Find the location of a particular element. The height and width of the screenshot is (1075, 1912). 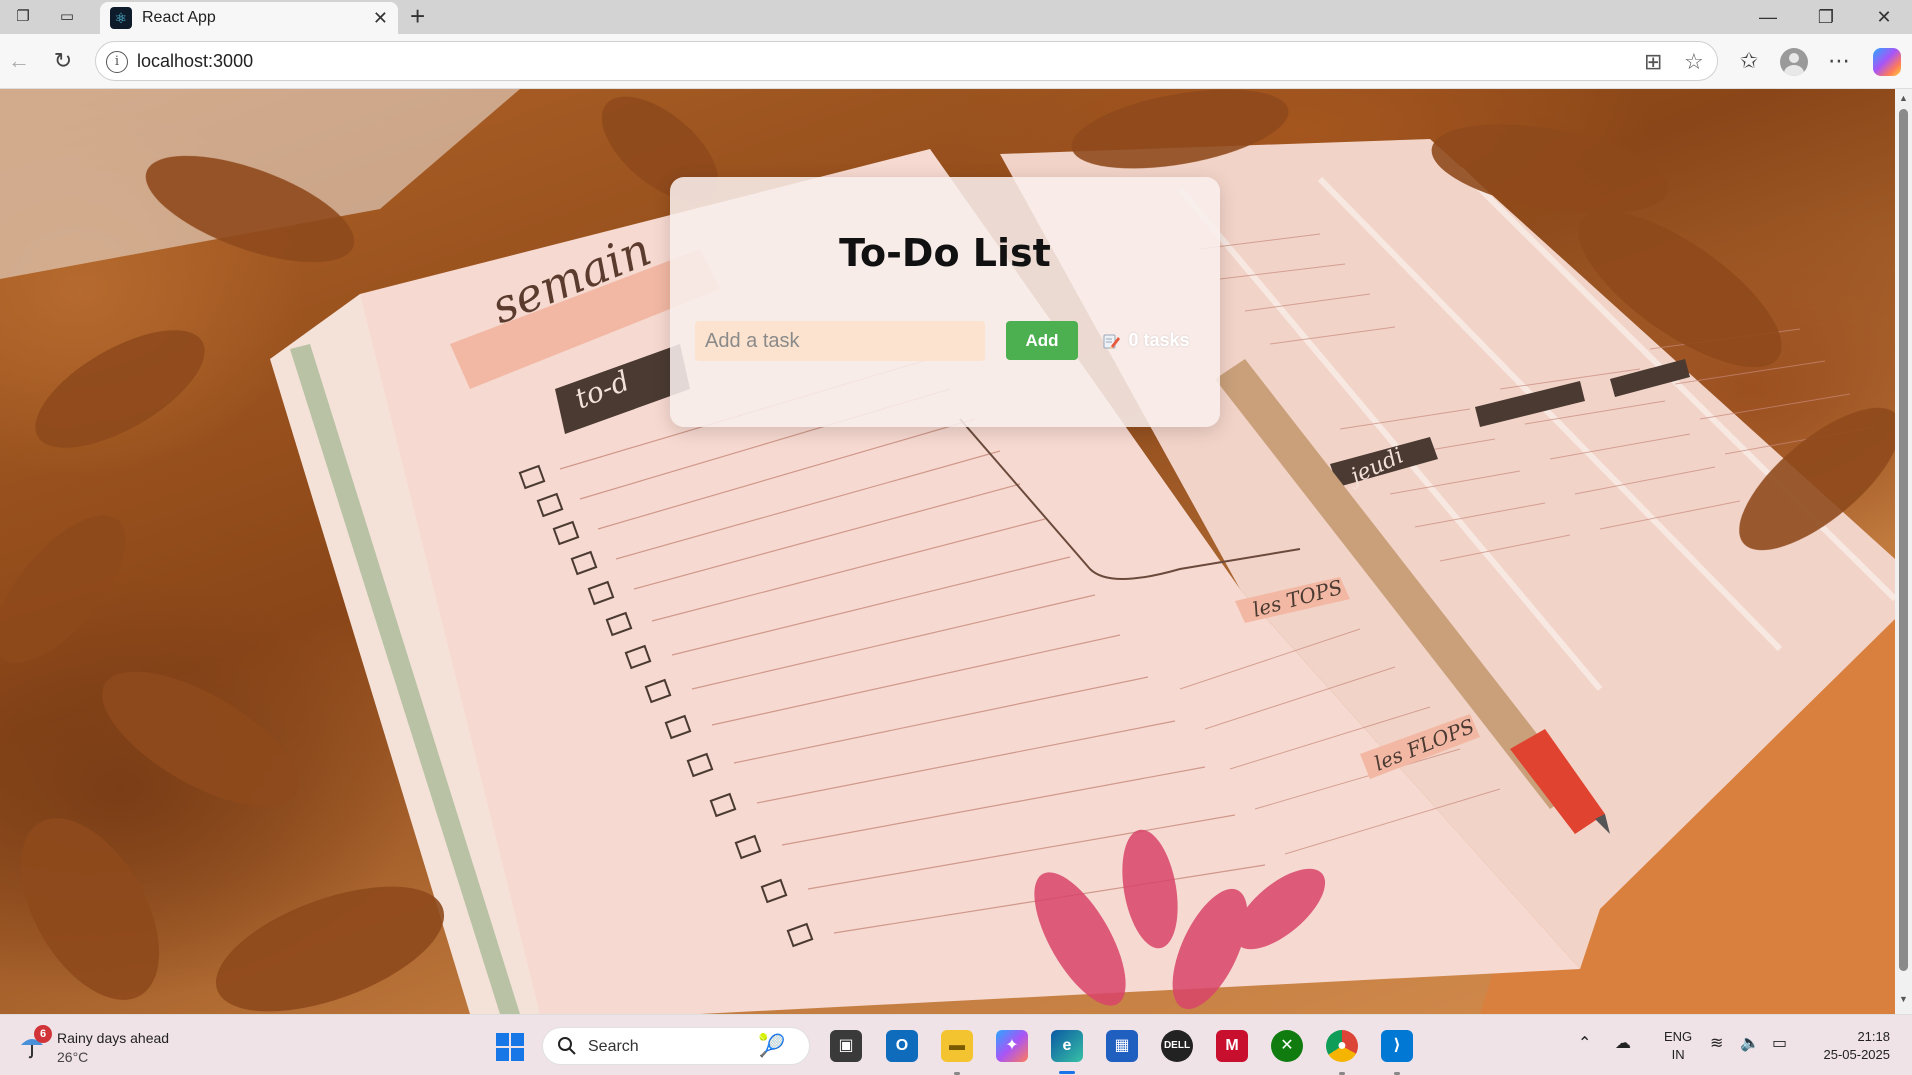

system-clock: 21:18 25-05-2025 is located at coordinates (1850, 1046).